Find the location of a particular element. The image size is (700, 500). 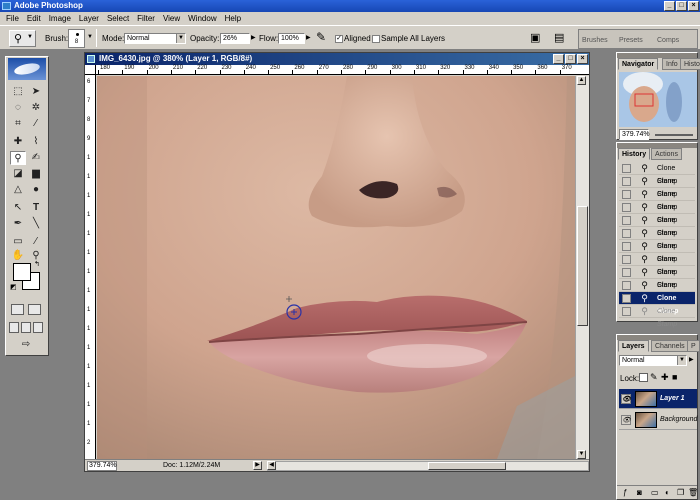

jump-to-imageready-icon: ⇨ is located at coordinates (26, 345).